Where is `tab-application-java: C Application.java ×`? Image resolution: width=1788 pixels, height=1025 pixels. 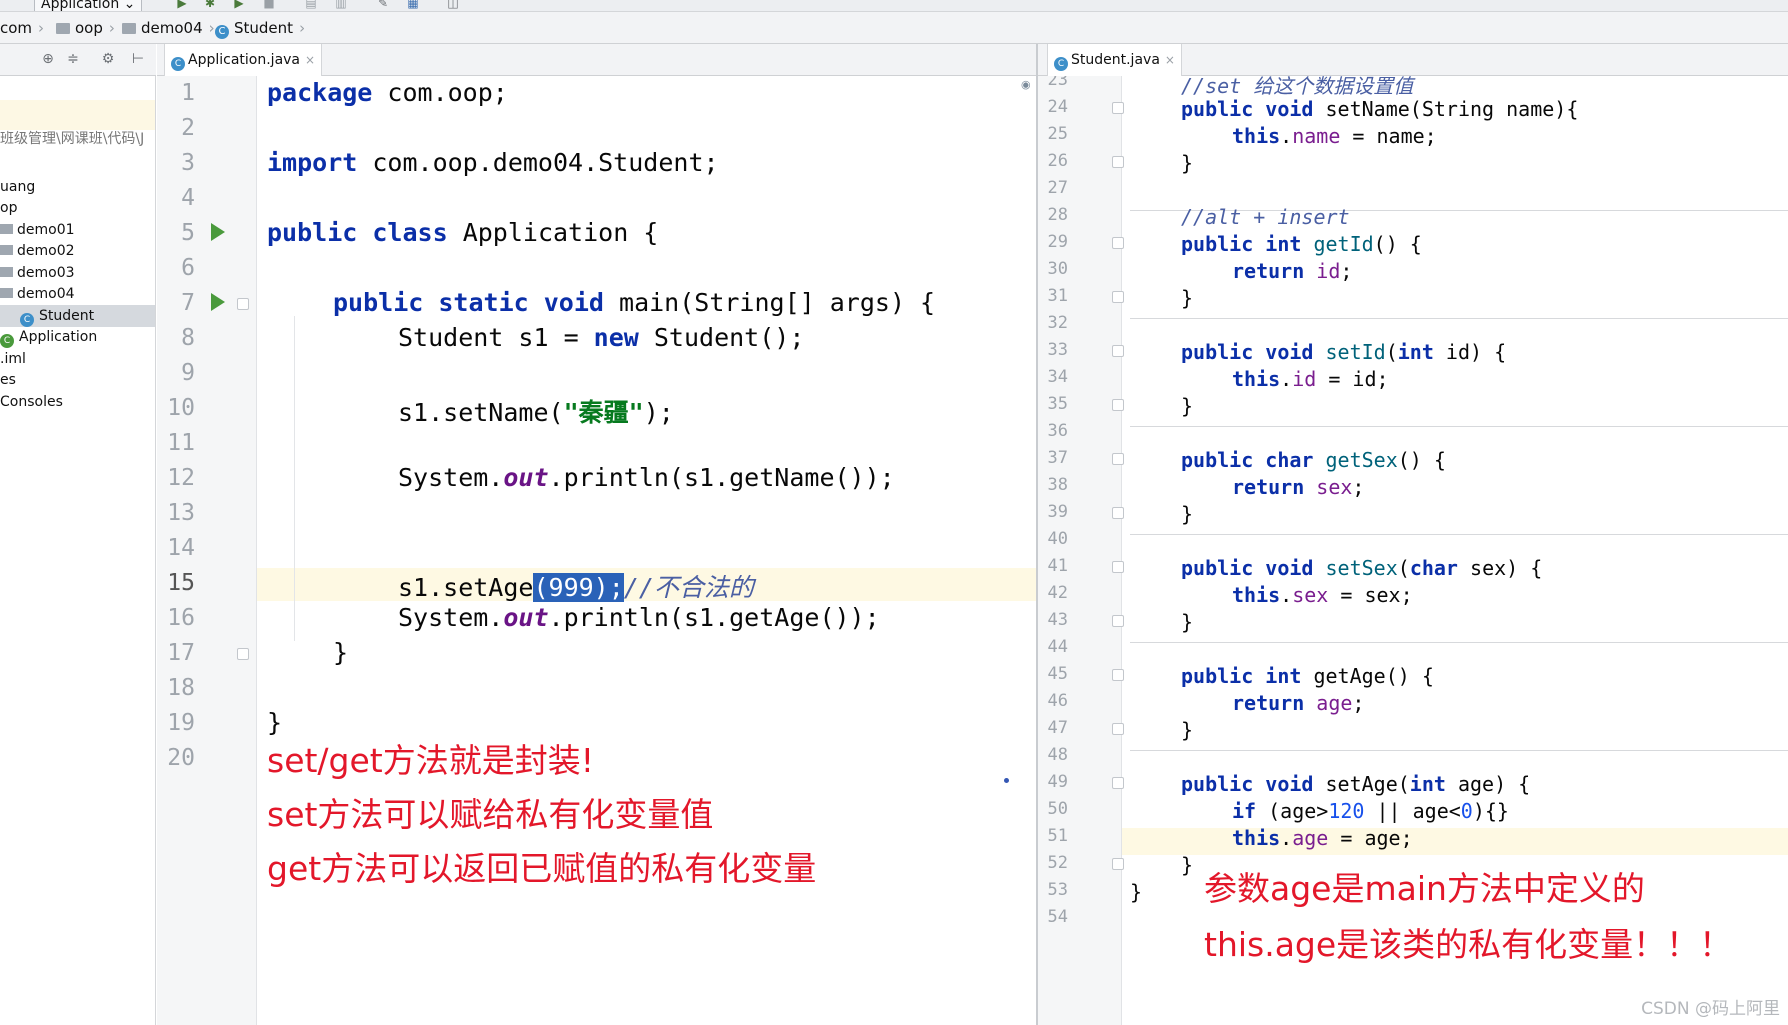
tab-application-java: C Application.java × is located at coordinates (243, 60).